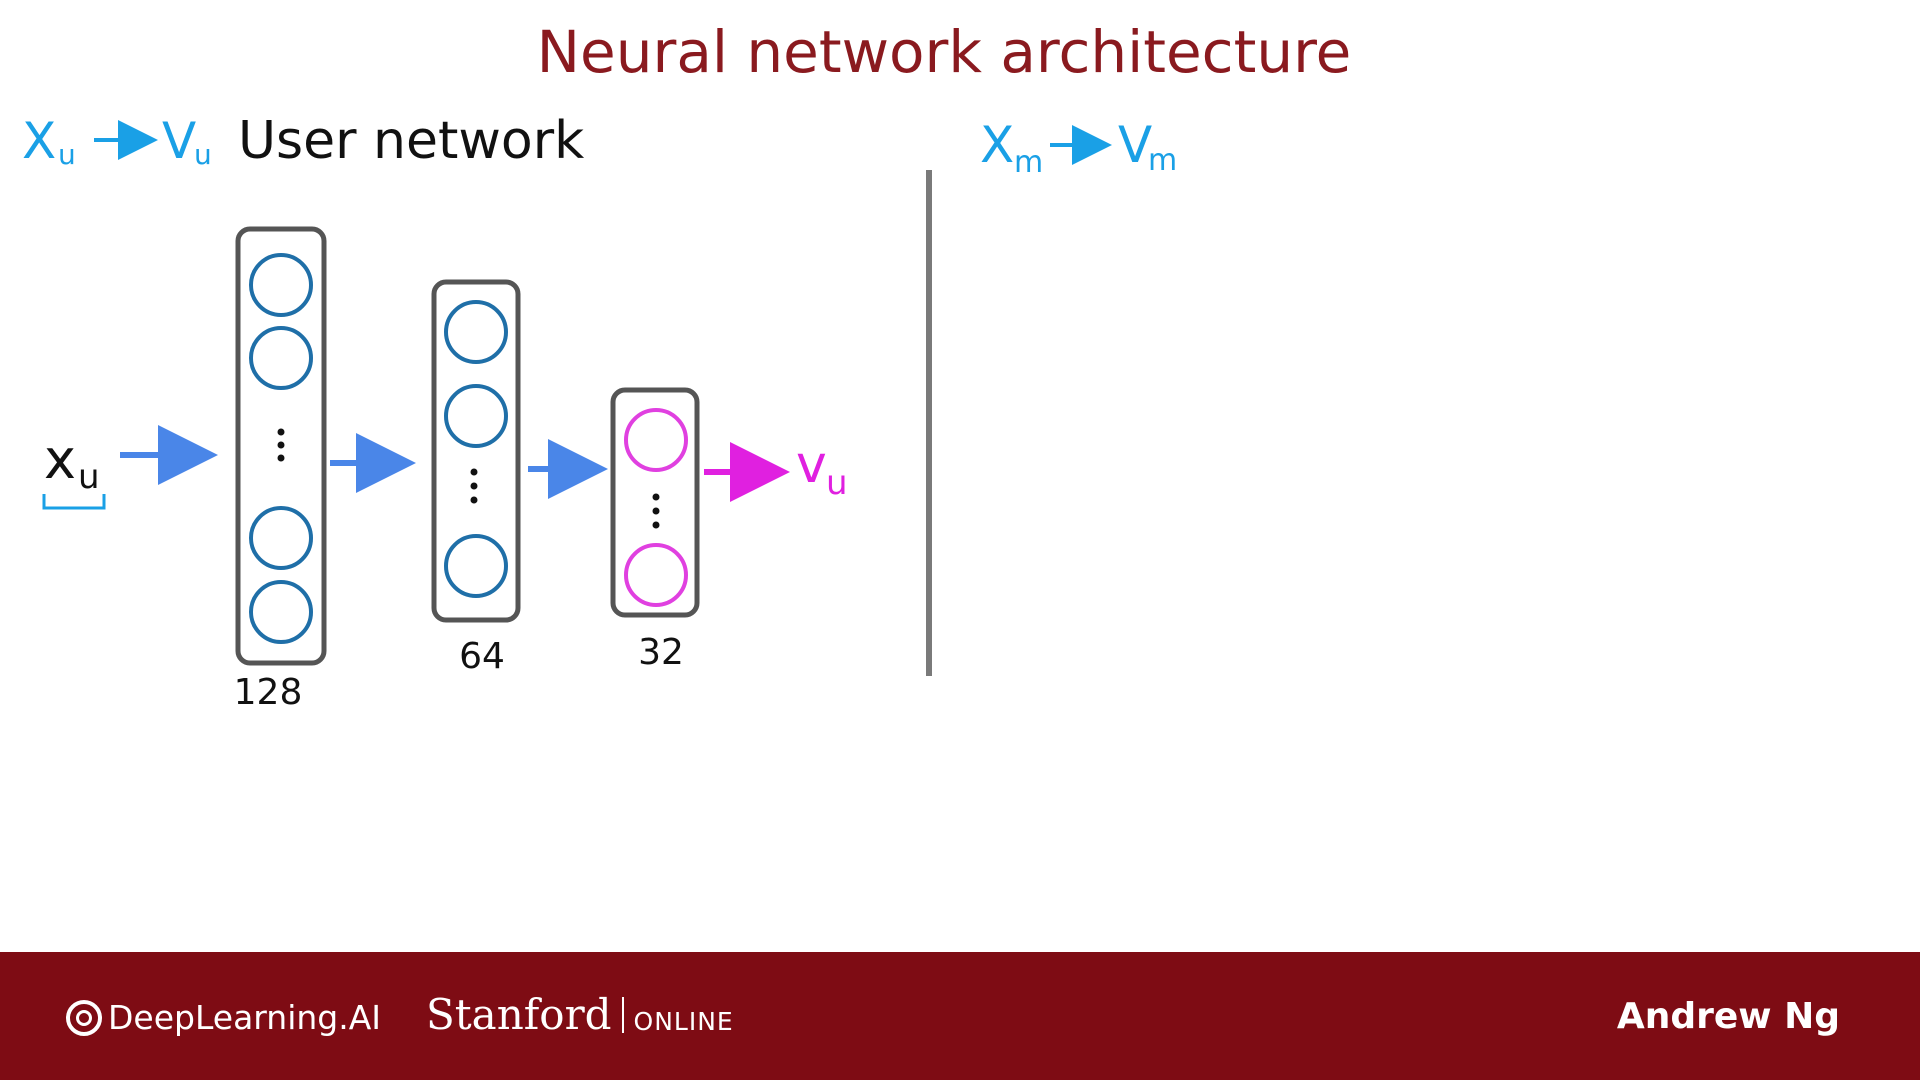  What do you see at coordinates (1728, 1016) in the screenshot?
I see `author-name: Andrew Ng` at bounding box center [1728, 1016].